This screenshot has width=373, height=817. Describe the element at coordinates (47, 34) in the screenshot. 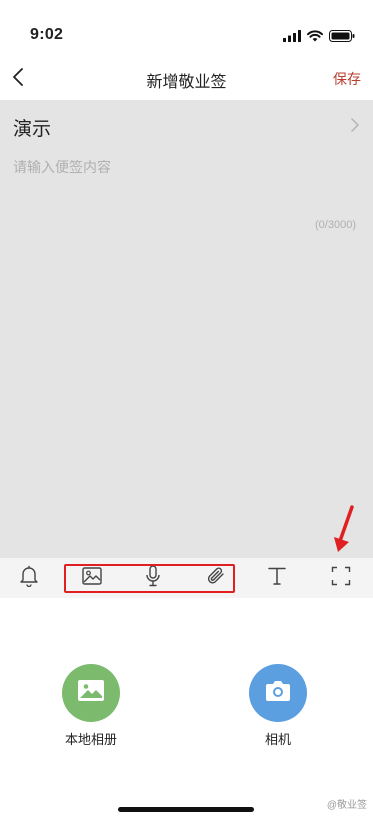

I see `status-time: 9:02` at that location.